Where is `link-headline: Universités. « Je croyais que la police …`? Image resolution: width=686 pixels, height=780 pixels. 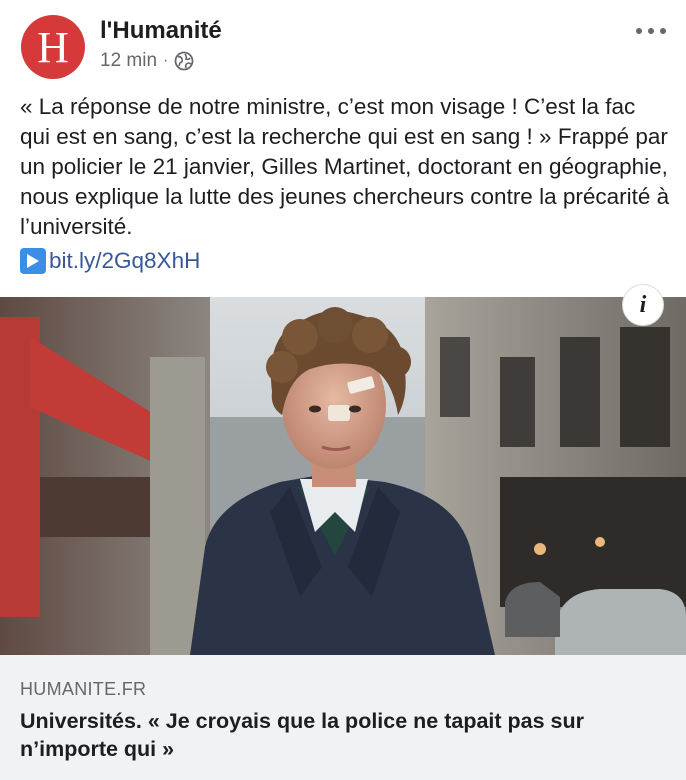 link-headline: Universités. « Je croyais que la police … is located at coordinates (340, 735).